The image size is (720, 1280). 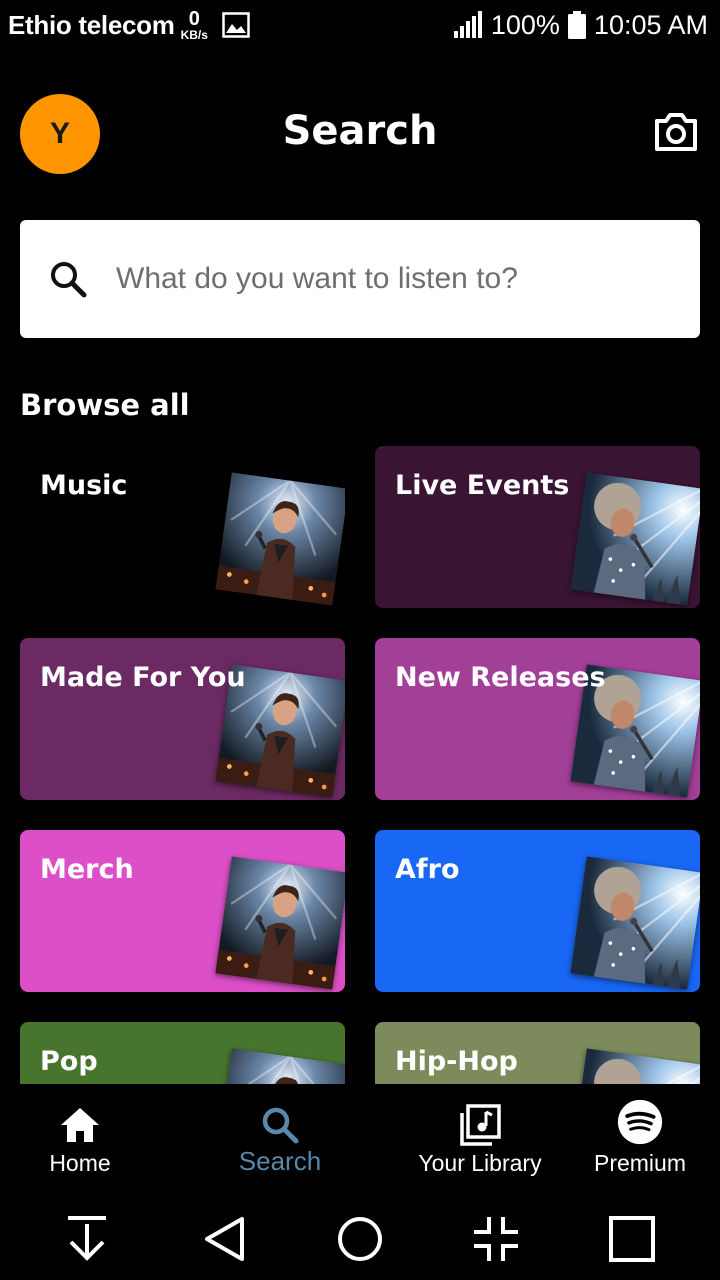 I want to click on nav-home: Home, so click(x=80, y=1141).